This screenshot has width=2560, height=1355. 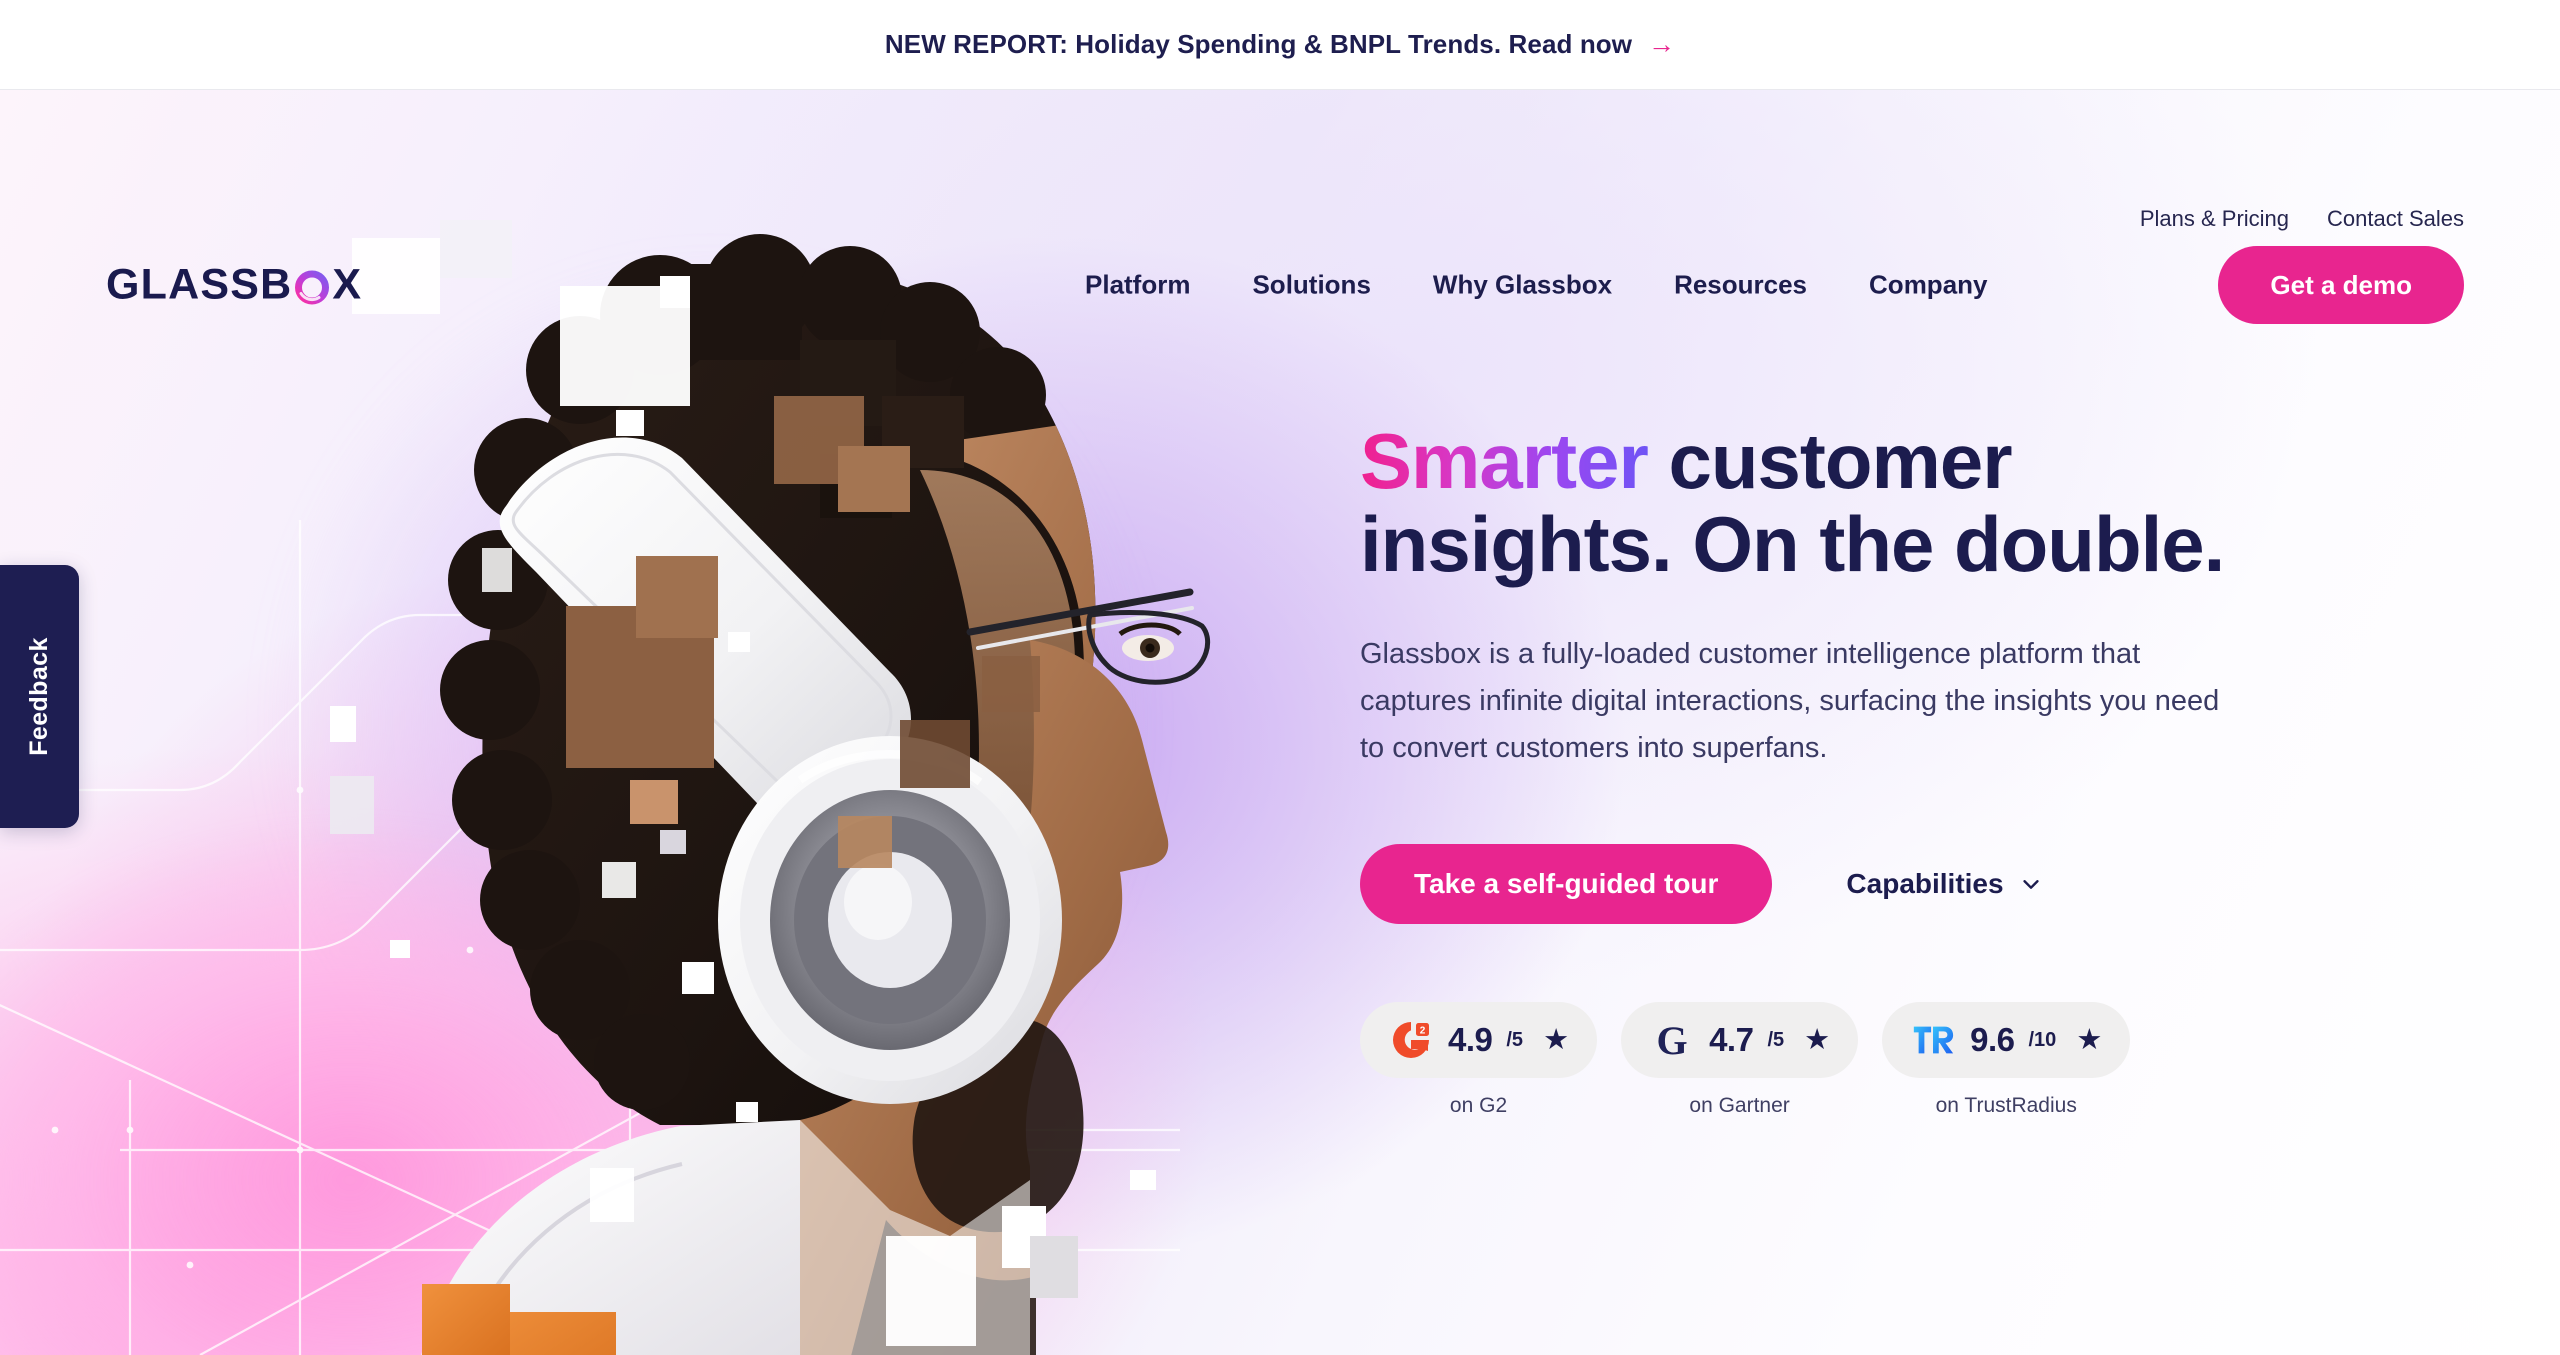 I want to click on chevron-down-icon, so click(x=2030, y=885).